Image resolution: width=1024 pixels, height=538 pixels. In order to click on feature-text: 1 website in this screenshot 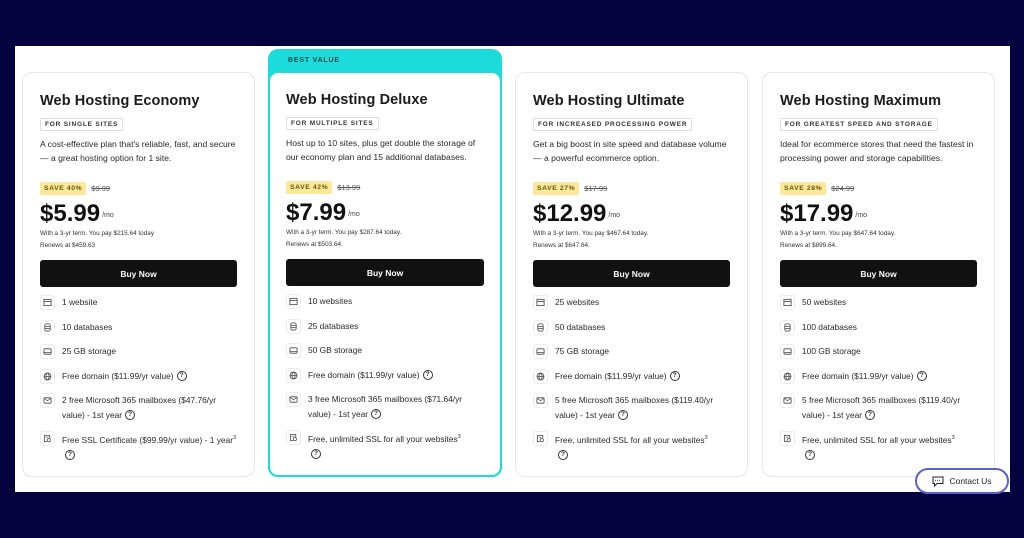, I will do `click(80, 302)`.